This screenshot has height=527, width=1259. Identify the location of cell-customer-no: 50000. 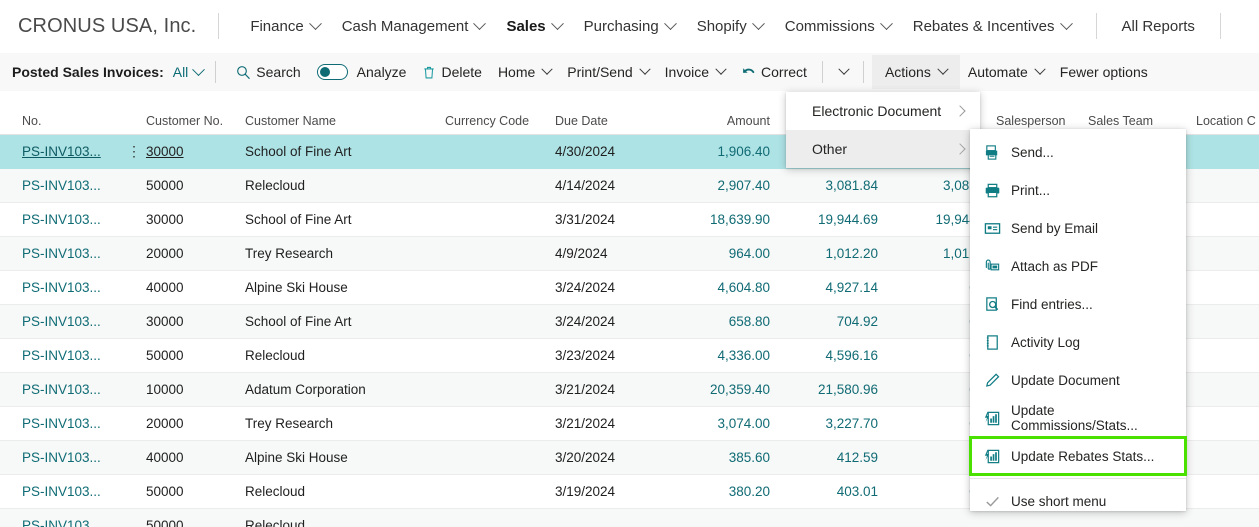
(165, 522).